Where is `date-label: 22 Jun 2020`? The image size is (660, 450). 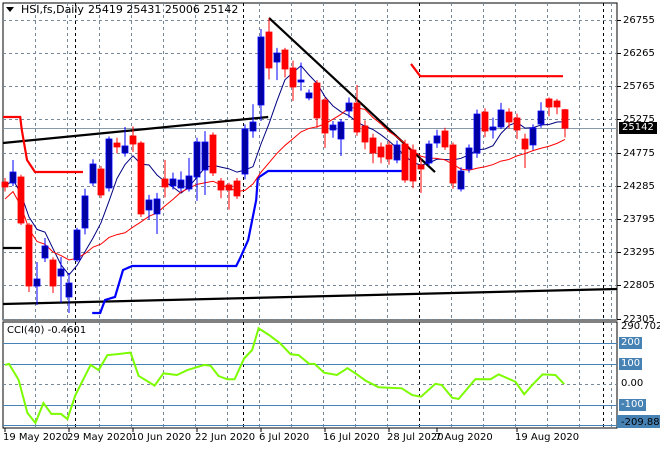
date-label: 22 Jun 2020 is located at coordinates (225, 437).